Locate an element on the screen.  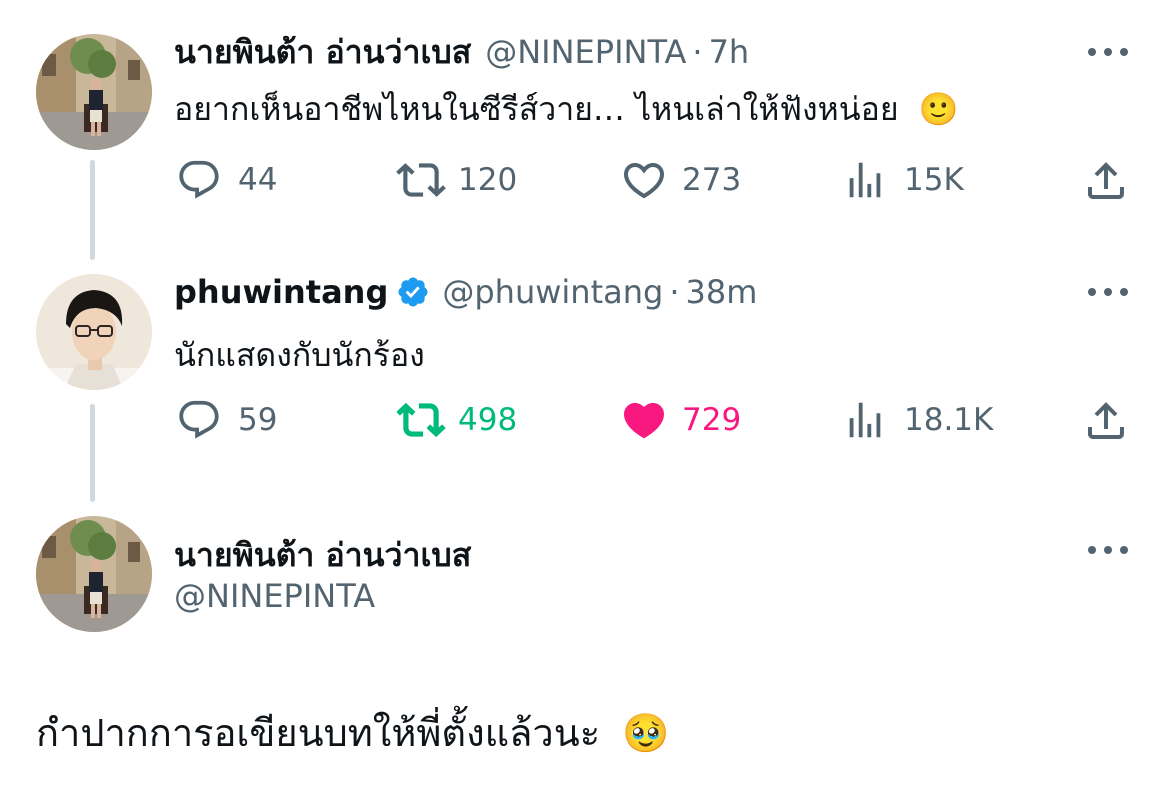
like-count: 273 is located at coordinates (712, 180).